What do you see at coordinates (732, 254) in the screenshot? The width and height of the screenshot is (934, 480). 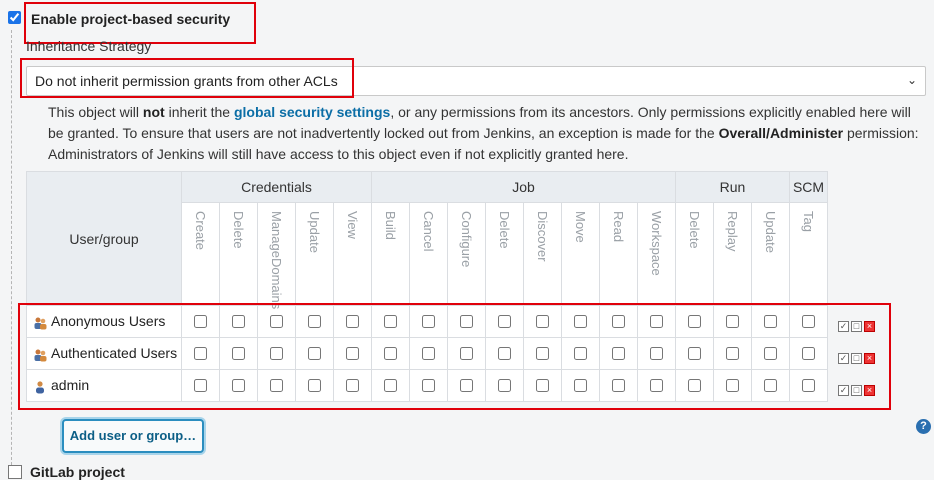 I see `perm-header-run-replay: Replay` at bounding box center [732, 254].